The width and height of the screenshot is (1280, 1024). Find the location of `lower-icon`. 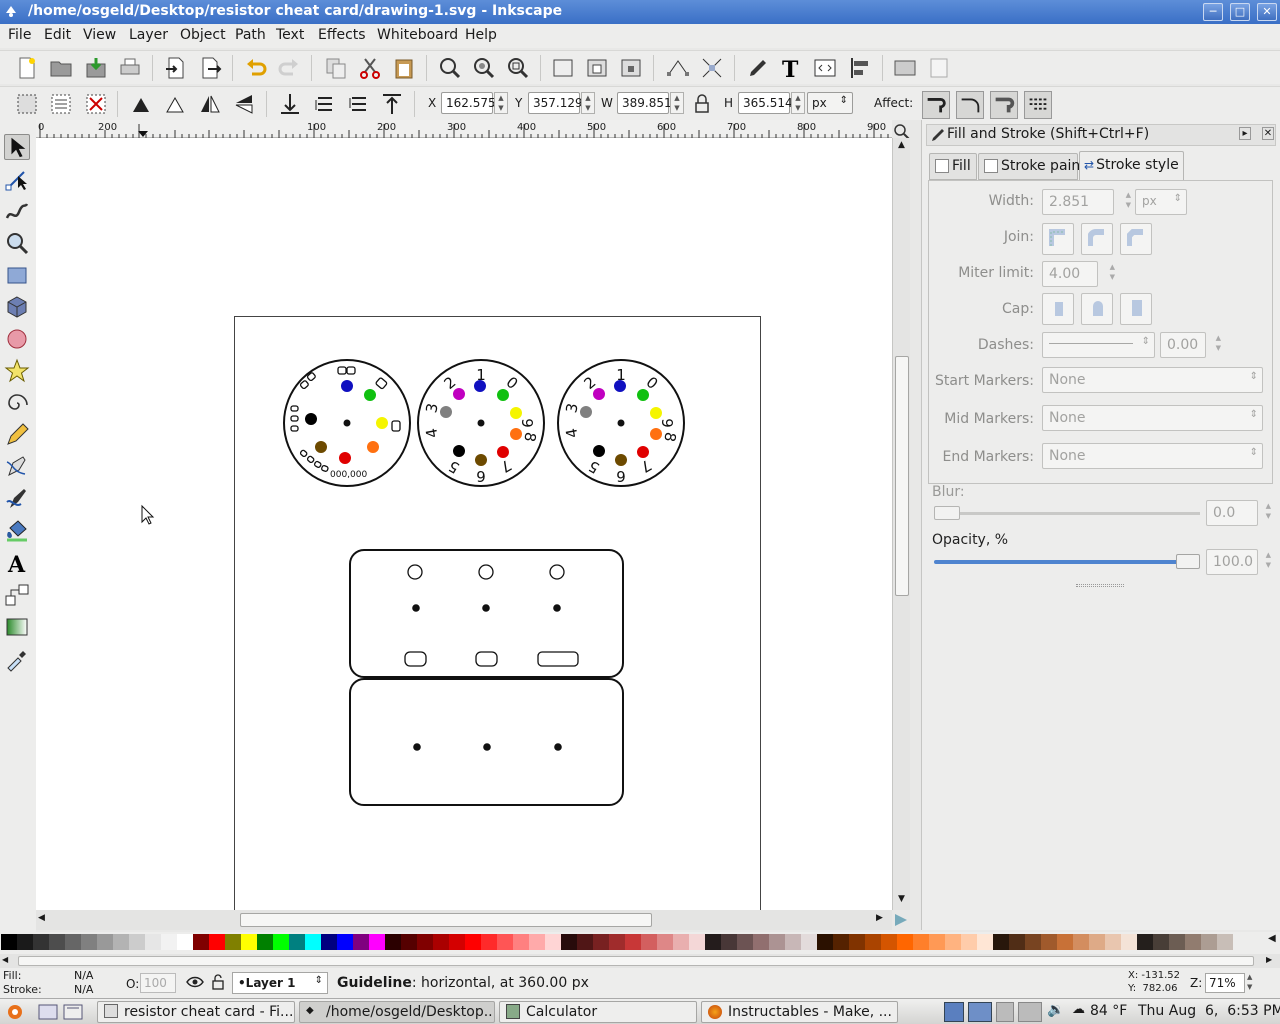

lower-icon is located at coordinates (324, 104).